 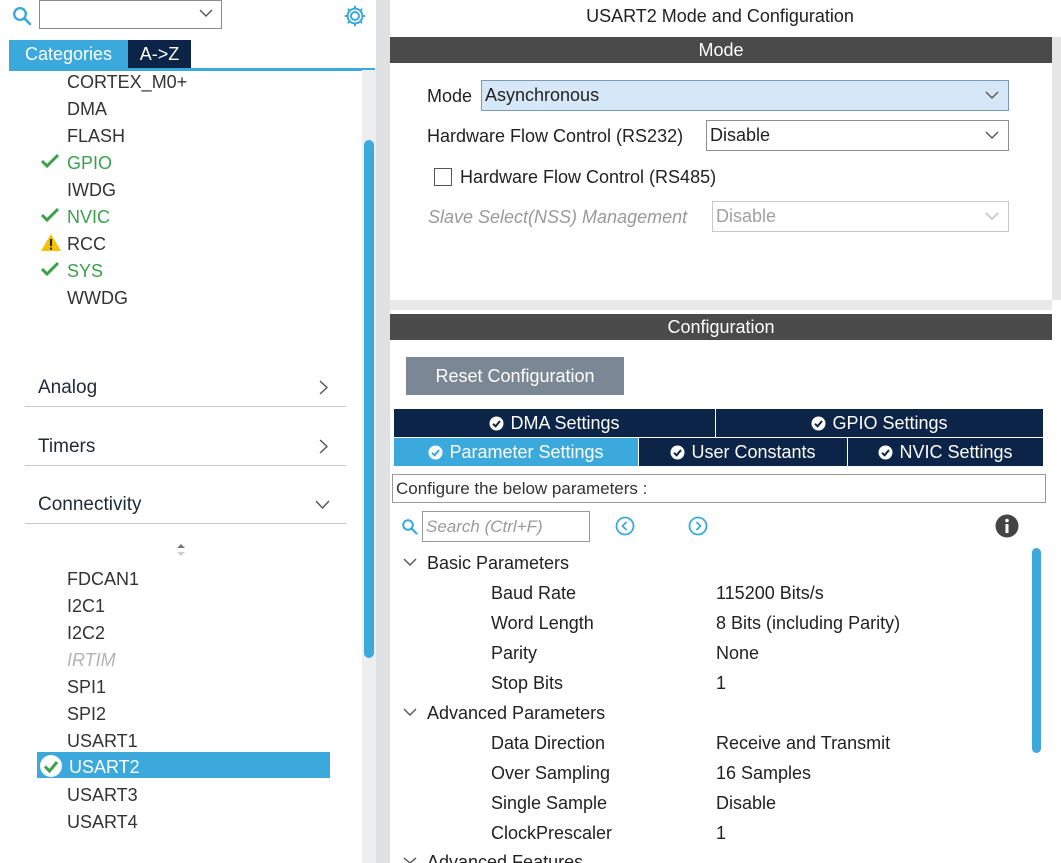 I want to click on warning-icon, so click(x=51, y=242).